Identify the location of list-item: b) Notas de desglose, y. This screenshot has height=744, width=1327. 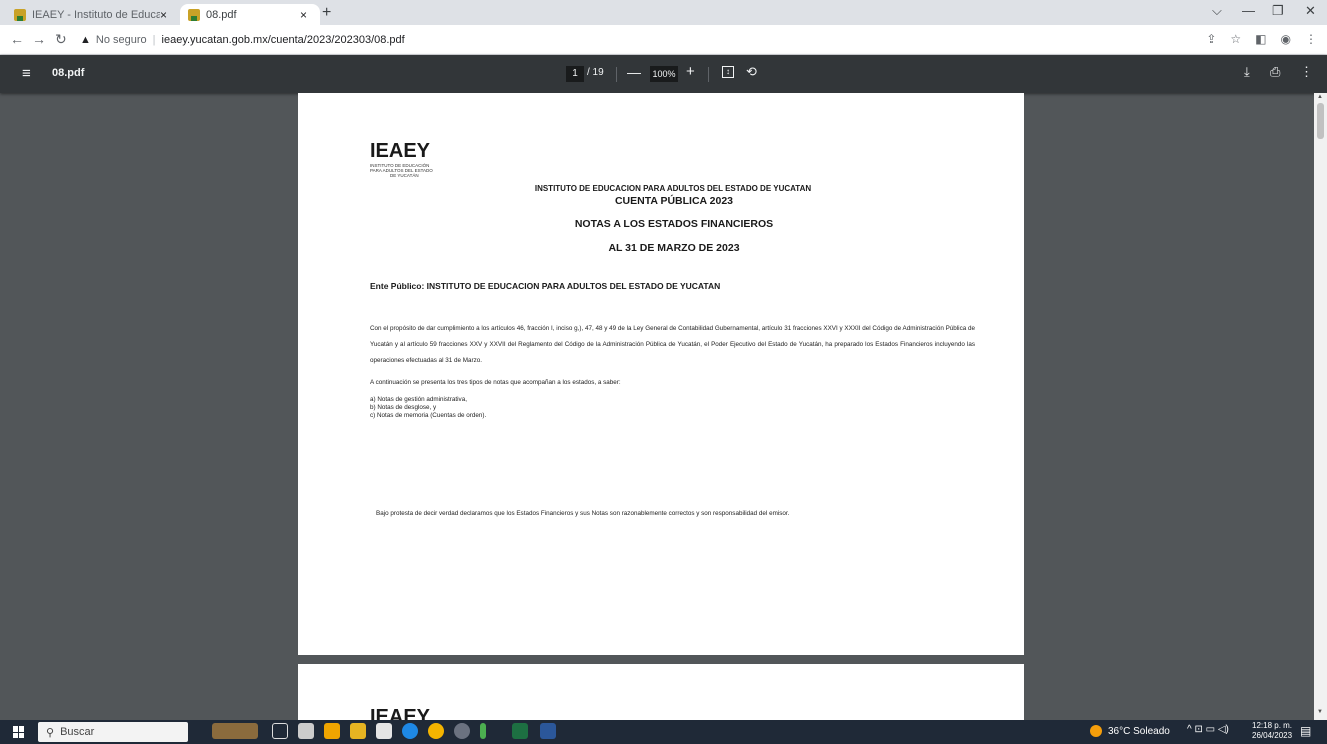
(403, 407).